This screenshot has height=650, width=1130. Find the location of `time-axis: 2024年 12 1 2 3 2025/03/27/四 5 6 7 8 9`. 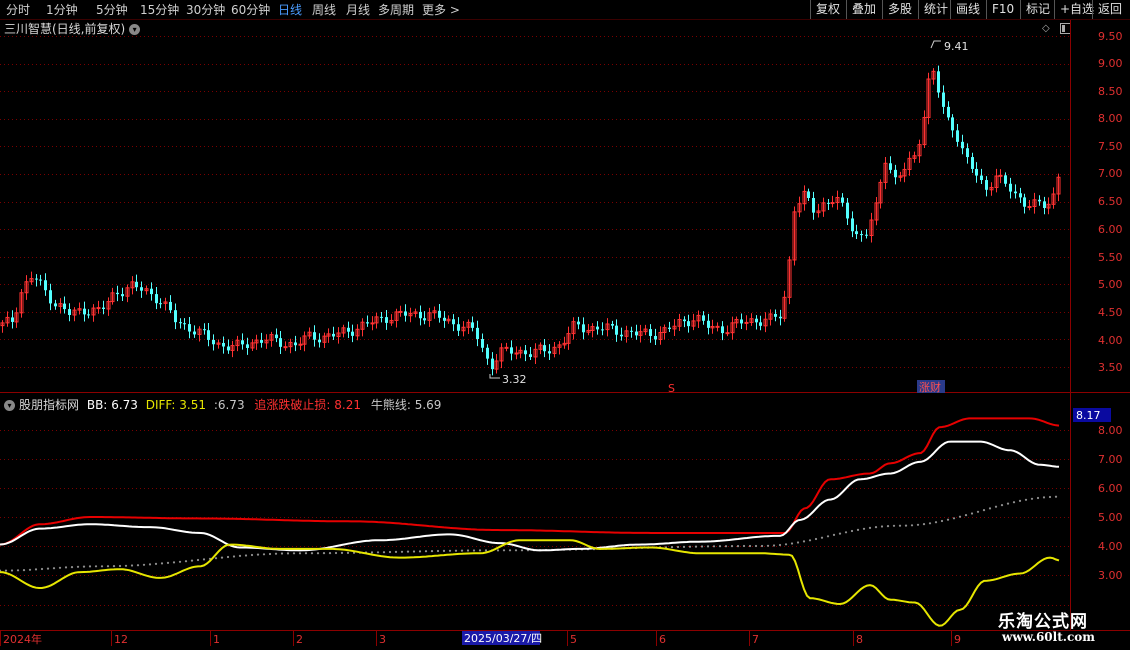

time-axis: 2024年 12 1 2 3 2025/03/27/四 5 6 7 8 9 is located at coordinates (480, 638).